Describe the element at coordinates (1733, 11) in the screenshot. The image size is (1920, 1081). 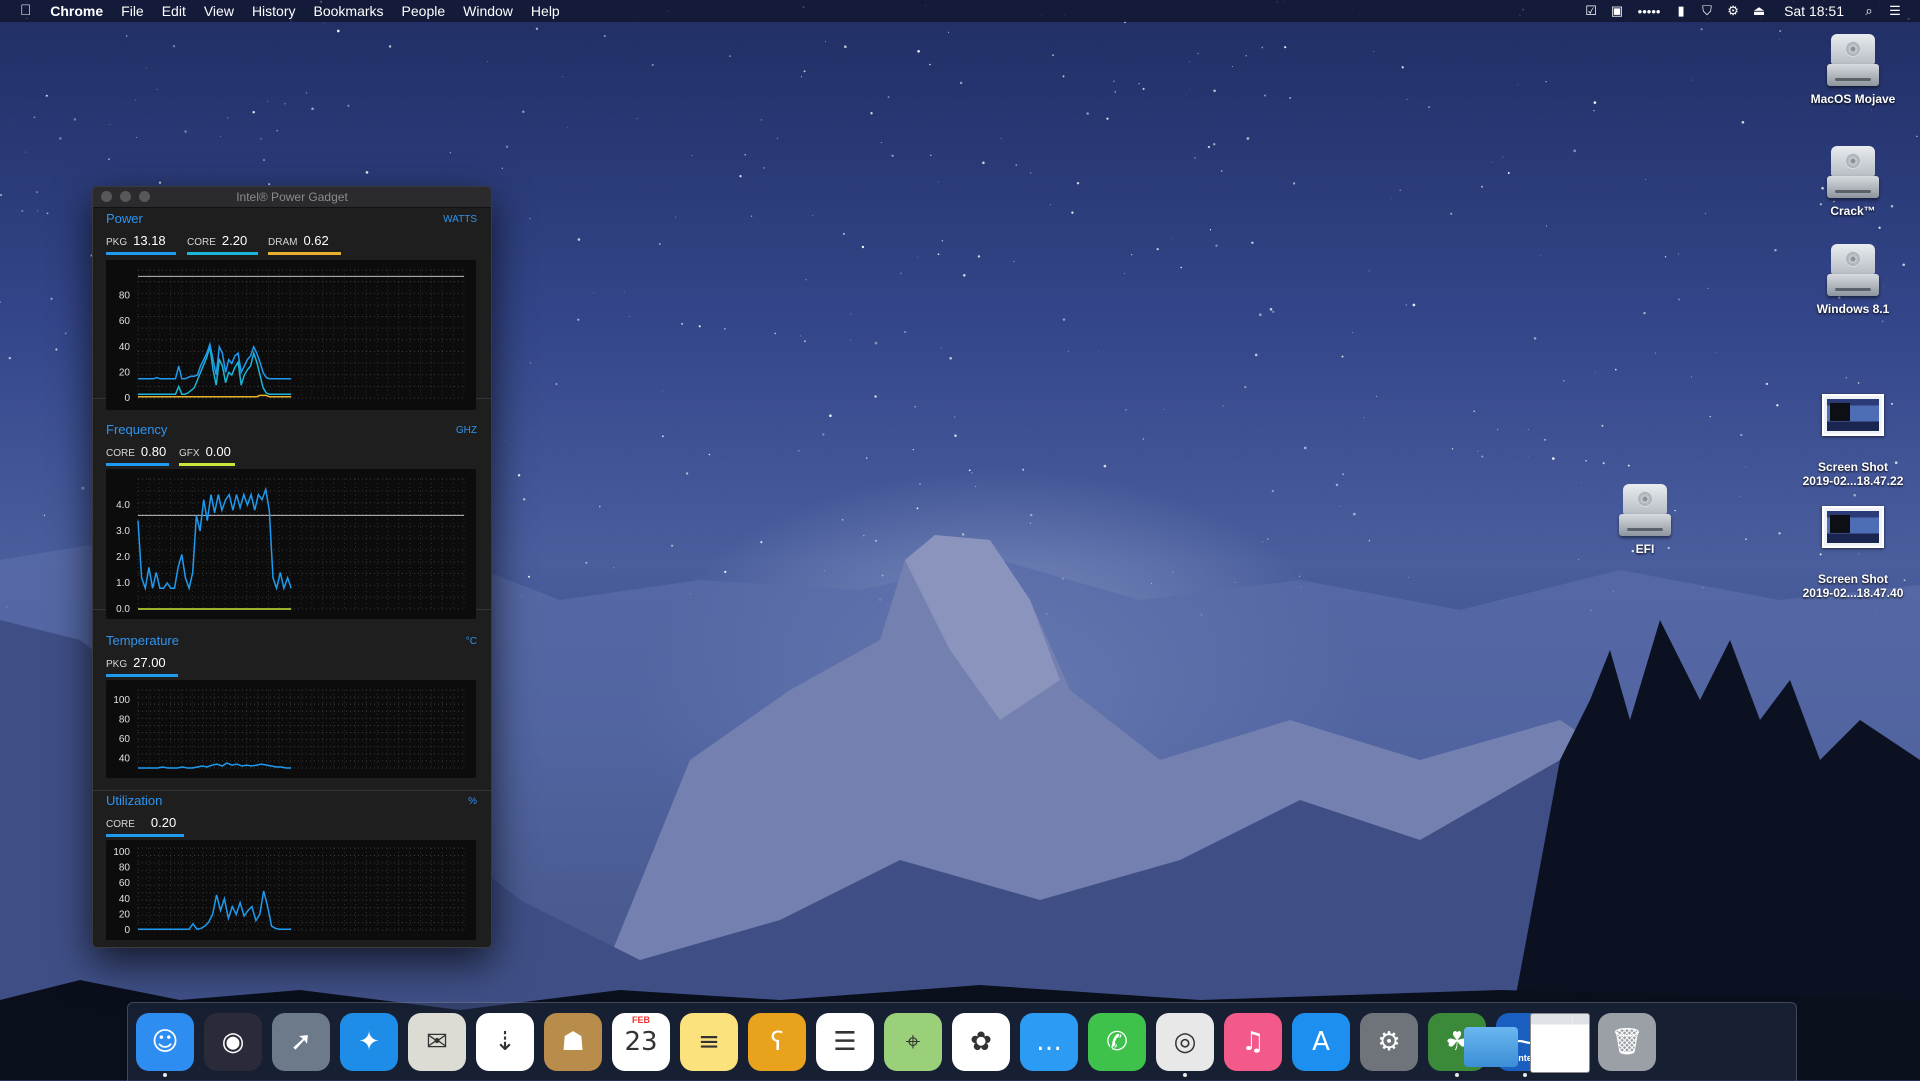
I see `gear-icon: ⚙` at that location.